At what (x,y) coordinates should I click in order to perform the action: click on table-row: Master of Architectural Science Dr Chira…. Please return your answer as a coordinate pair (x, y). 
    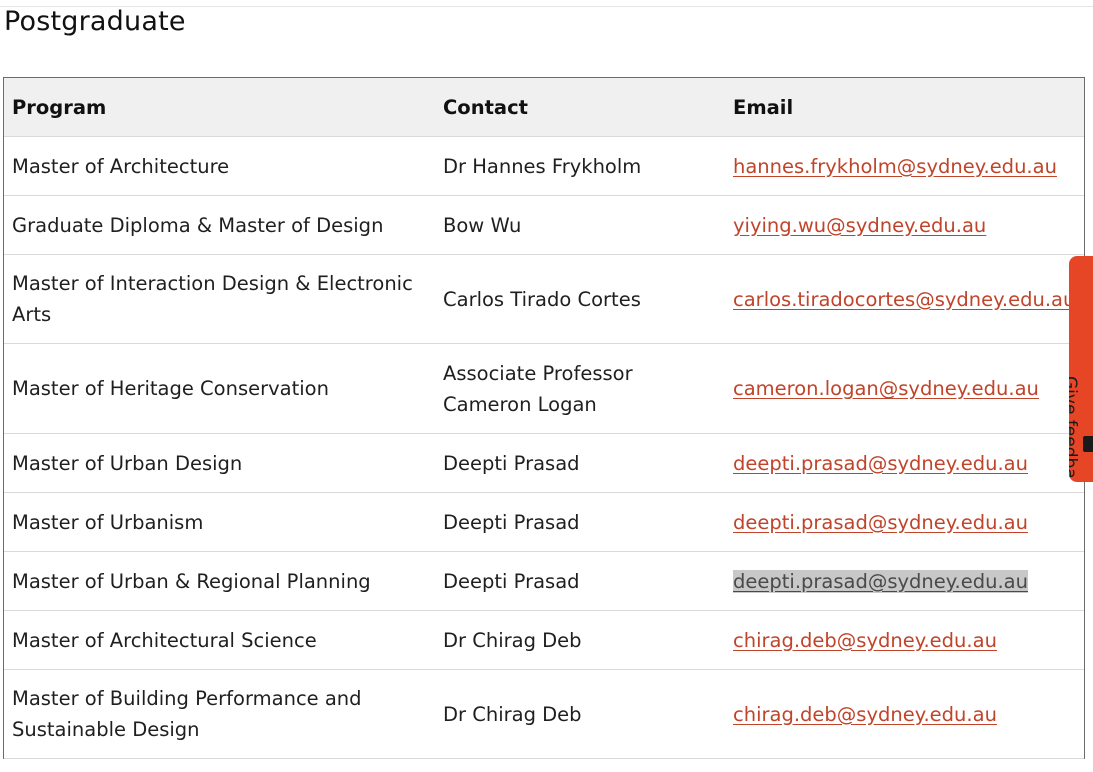
    Looking at the image, I should click on (544, 640).